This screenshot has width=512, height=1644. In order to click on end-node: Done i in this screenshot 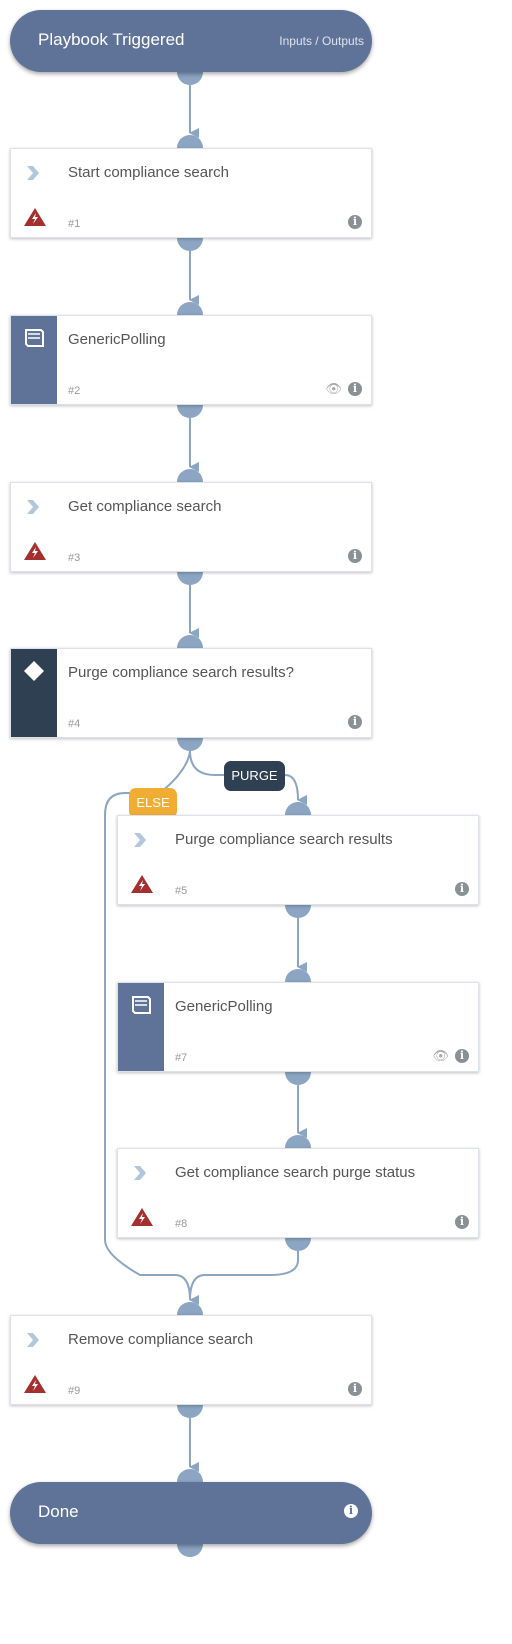, I will do `click(191, 1513)`.